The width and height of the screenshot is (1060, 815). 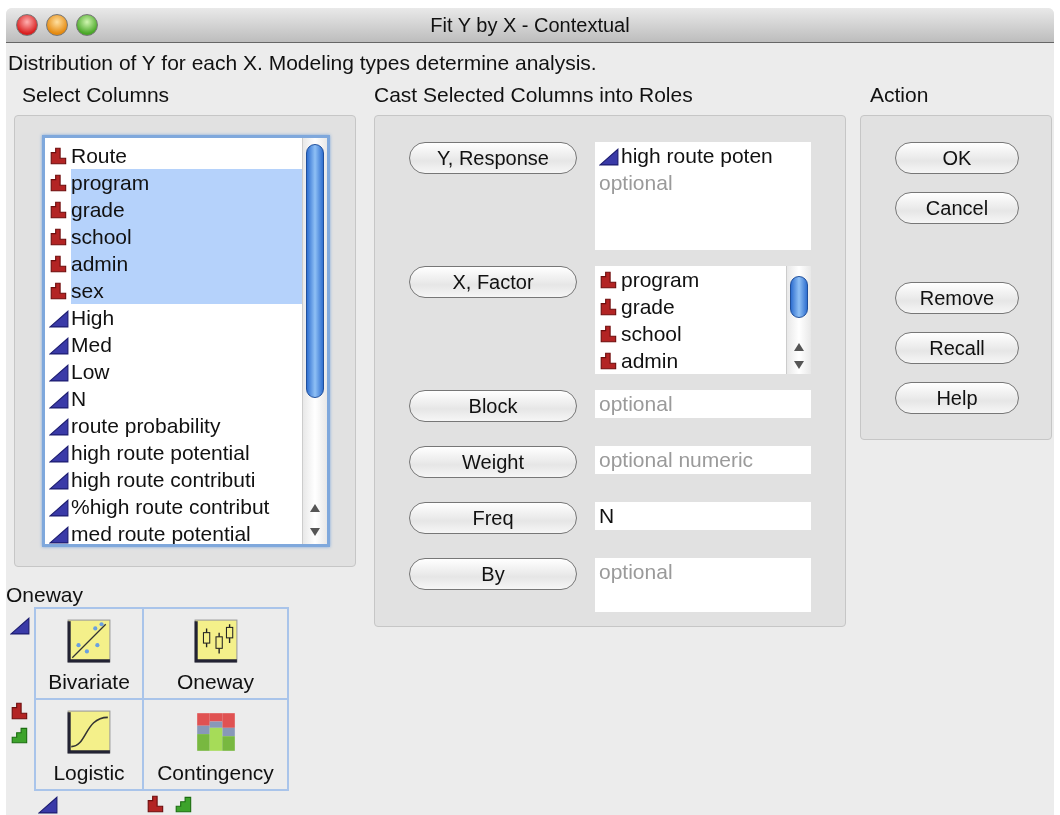 I want to click on platform-option: Contingency, so click(x=215, y=744).